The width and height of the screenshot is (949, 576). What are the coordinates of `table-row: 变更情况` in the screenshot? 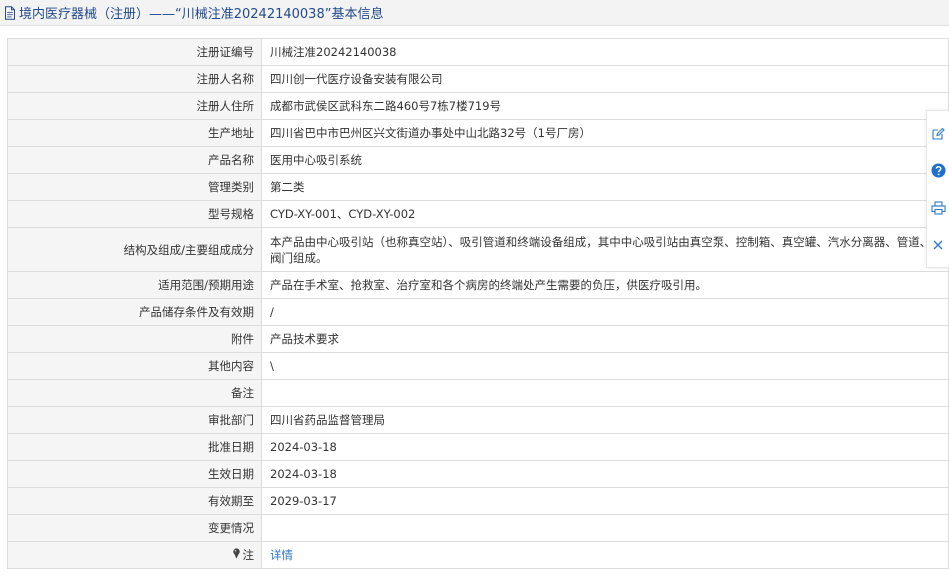 It's located at (478, 528).